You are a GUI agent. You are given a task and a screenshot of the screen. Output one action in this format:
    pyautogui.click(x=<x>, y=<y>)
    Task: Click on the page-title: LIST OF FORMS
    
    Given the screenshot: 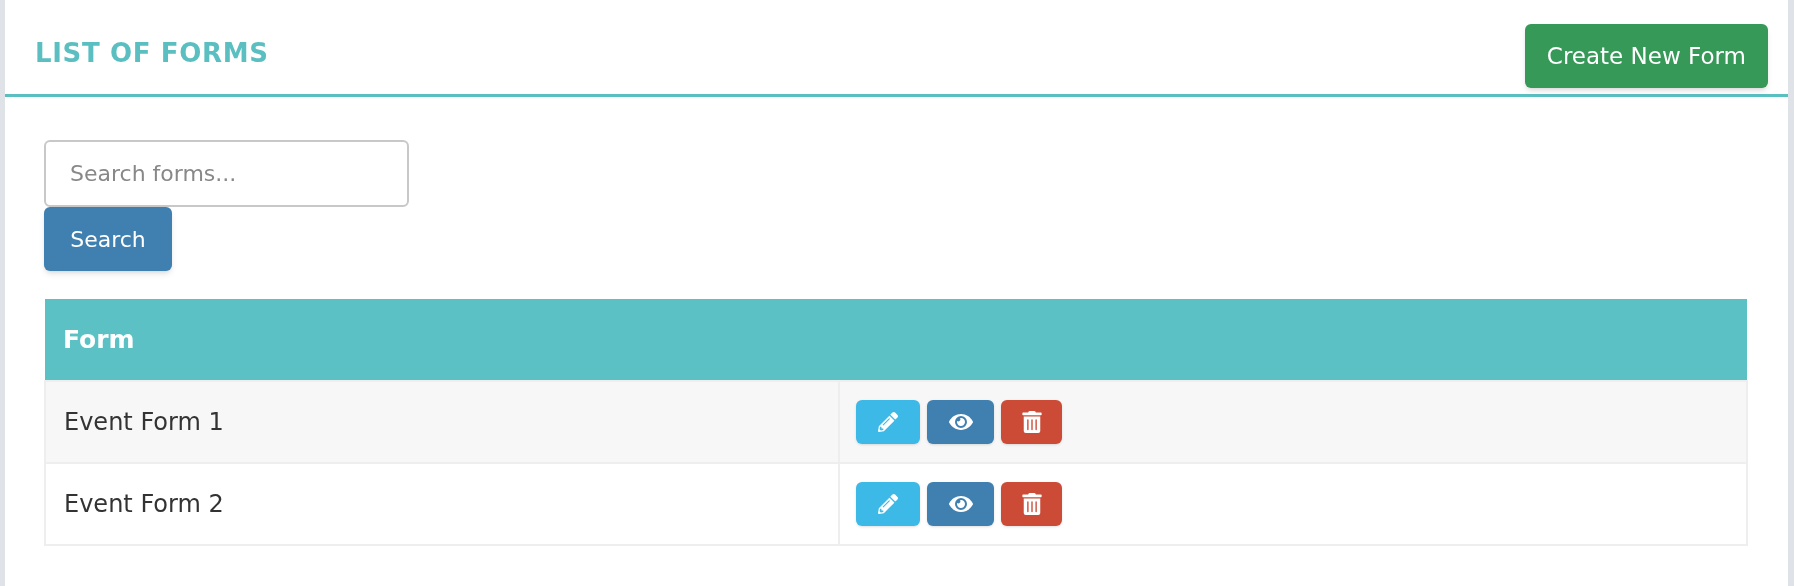 What is the action you would take?
    pyautogui.click(x=152, y=53)
    